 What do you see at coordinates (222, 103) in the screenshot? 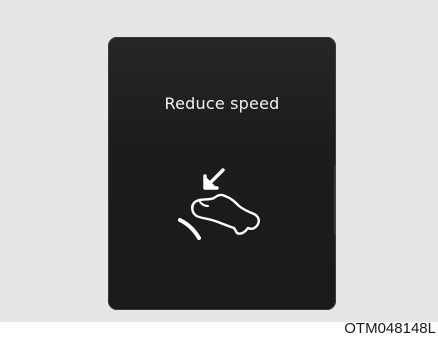
I see `warning-message: Reduce speed` at bounding box center [222, 103].